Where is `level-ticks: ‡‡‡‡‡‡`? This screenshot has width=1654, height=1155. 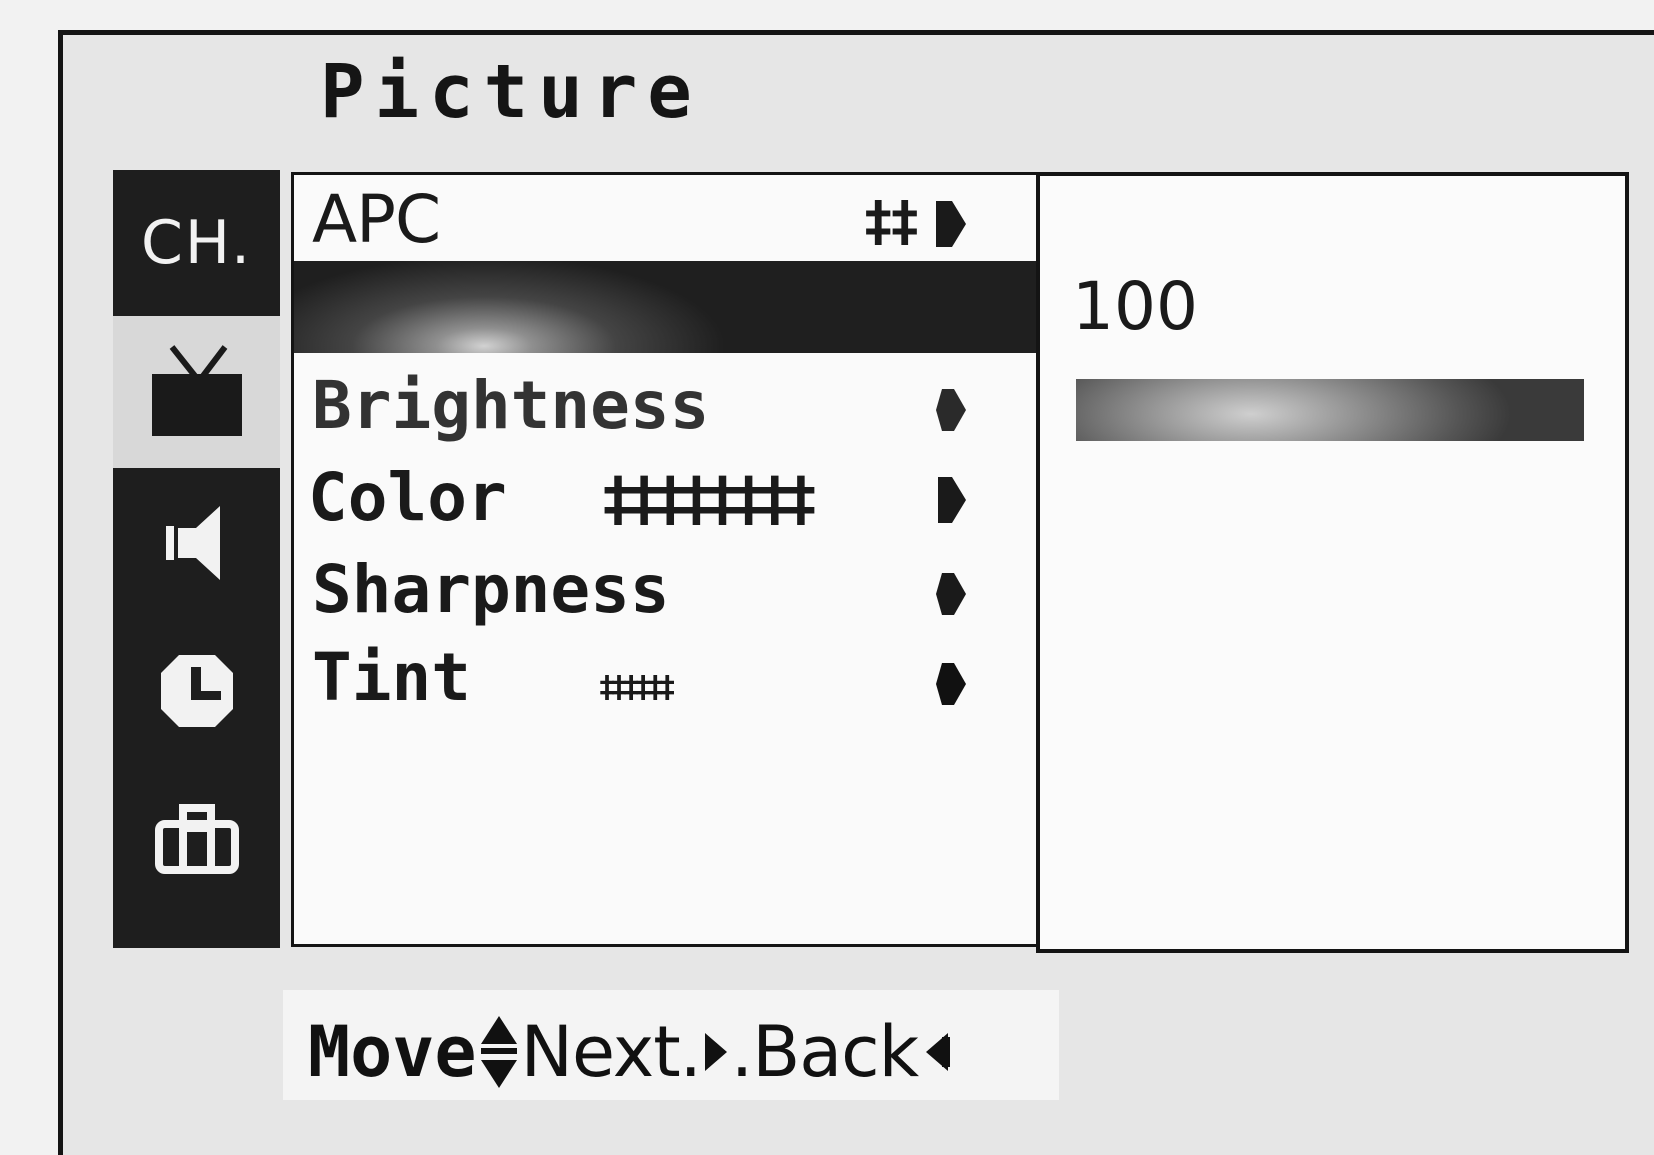
level-ticks: ‡‡‡‡‡‡ is located at coordinates (637, 687).